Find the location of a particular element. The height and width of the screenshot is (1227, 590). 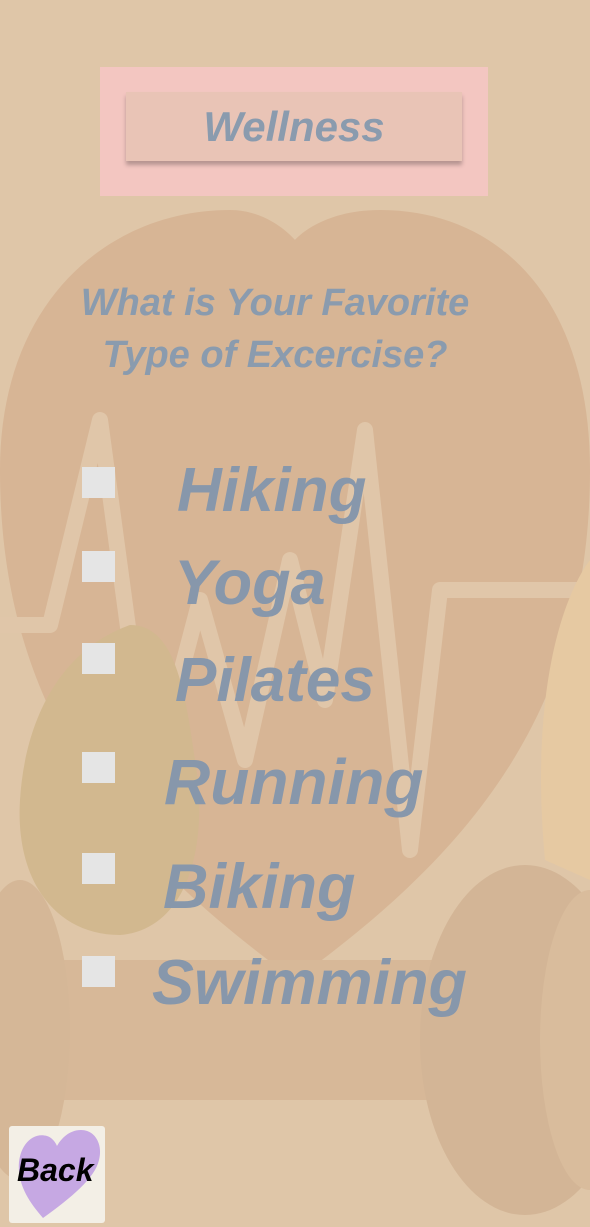

header-frame: Wellness is located at coordinates (294, 131).